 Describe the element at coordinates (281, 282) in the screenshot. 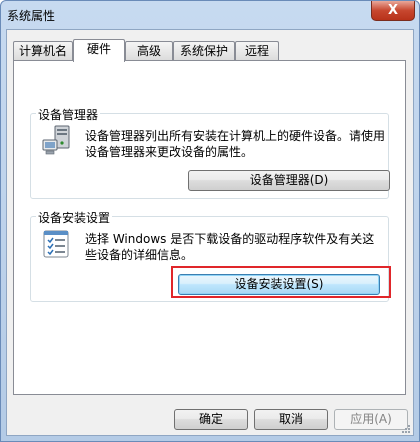

I see `red-highlight-box` at that location.